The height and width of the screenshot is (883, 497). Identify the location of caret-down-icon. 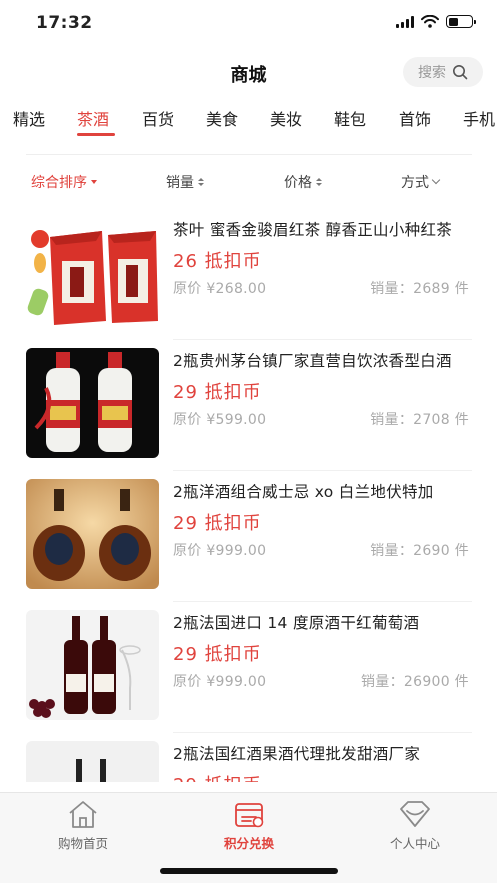
(94, 182).